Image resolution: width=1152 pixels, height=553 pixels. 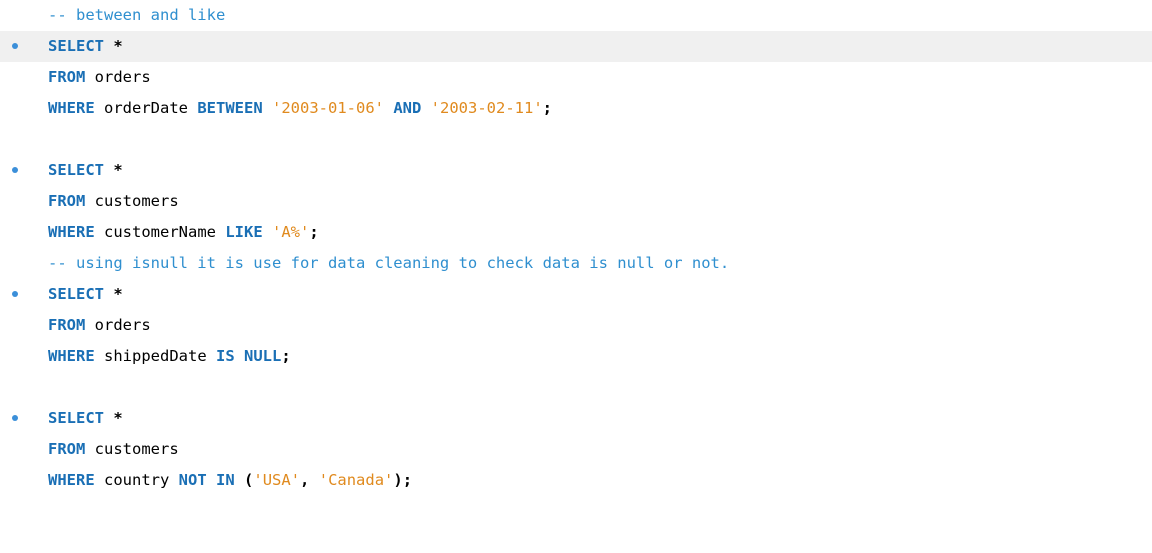 What do you see at coordinates (356, 480) in the screenshot?
I see `sql-string: 'Canada'` at bounding box center [356, 480].